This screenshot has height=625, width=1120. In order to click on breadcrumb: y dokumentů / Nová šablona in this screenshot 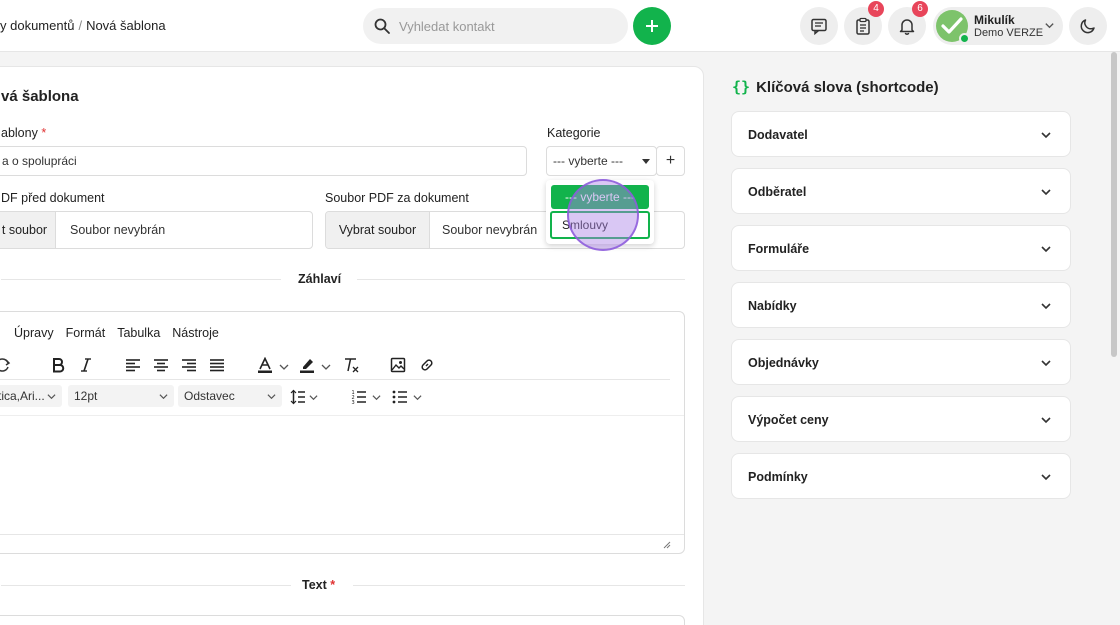, I will do `click(83, 25)`.